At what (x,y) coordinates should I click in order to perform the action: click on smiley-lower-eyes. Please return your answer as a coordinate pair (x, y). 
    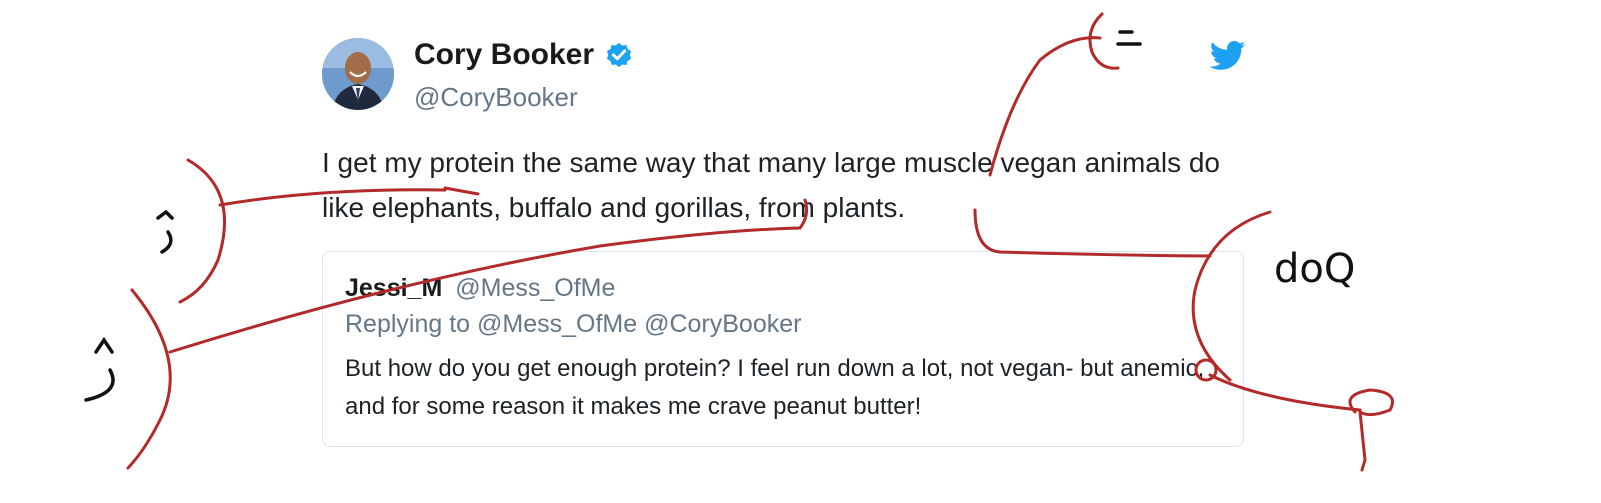
    Looking at the image, I should click on (104, 345).